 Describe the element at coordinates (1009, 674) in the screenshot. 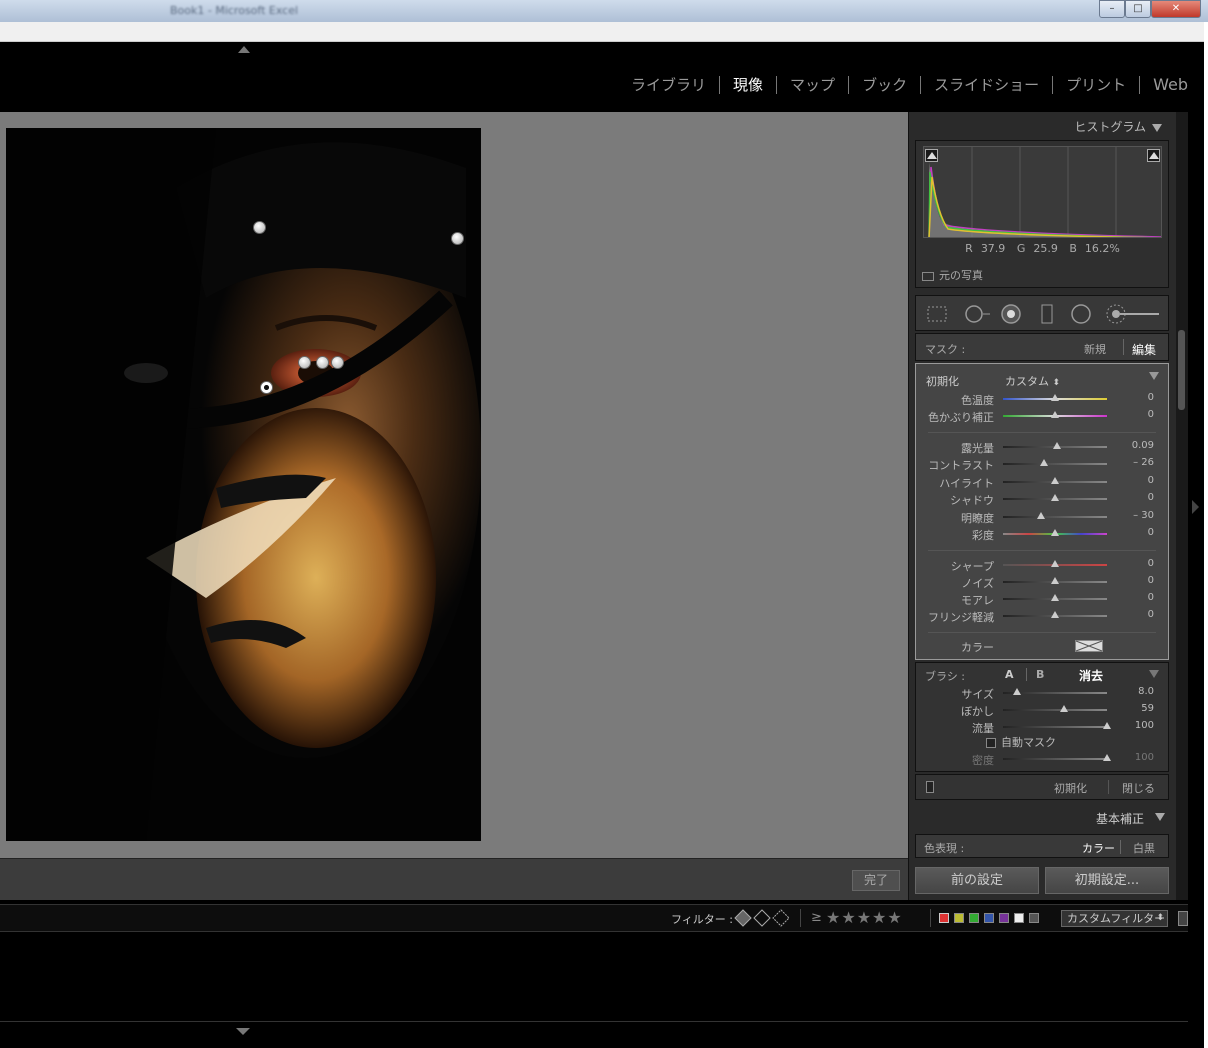

I see `brush-a-button: A` at that location.